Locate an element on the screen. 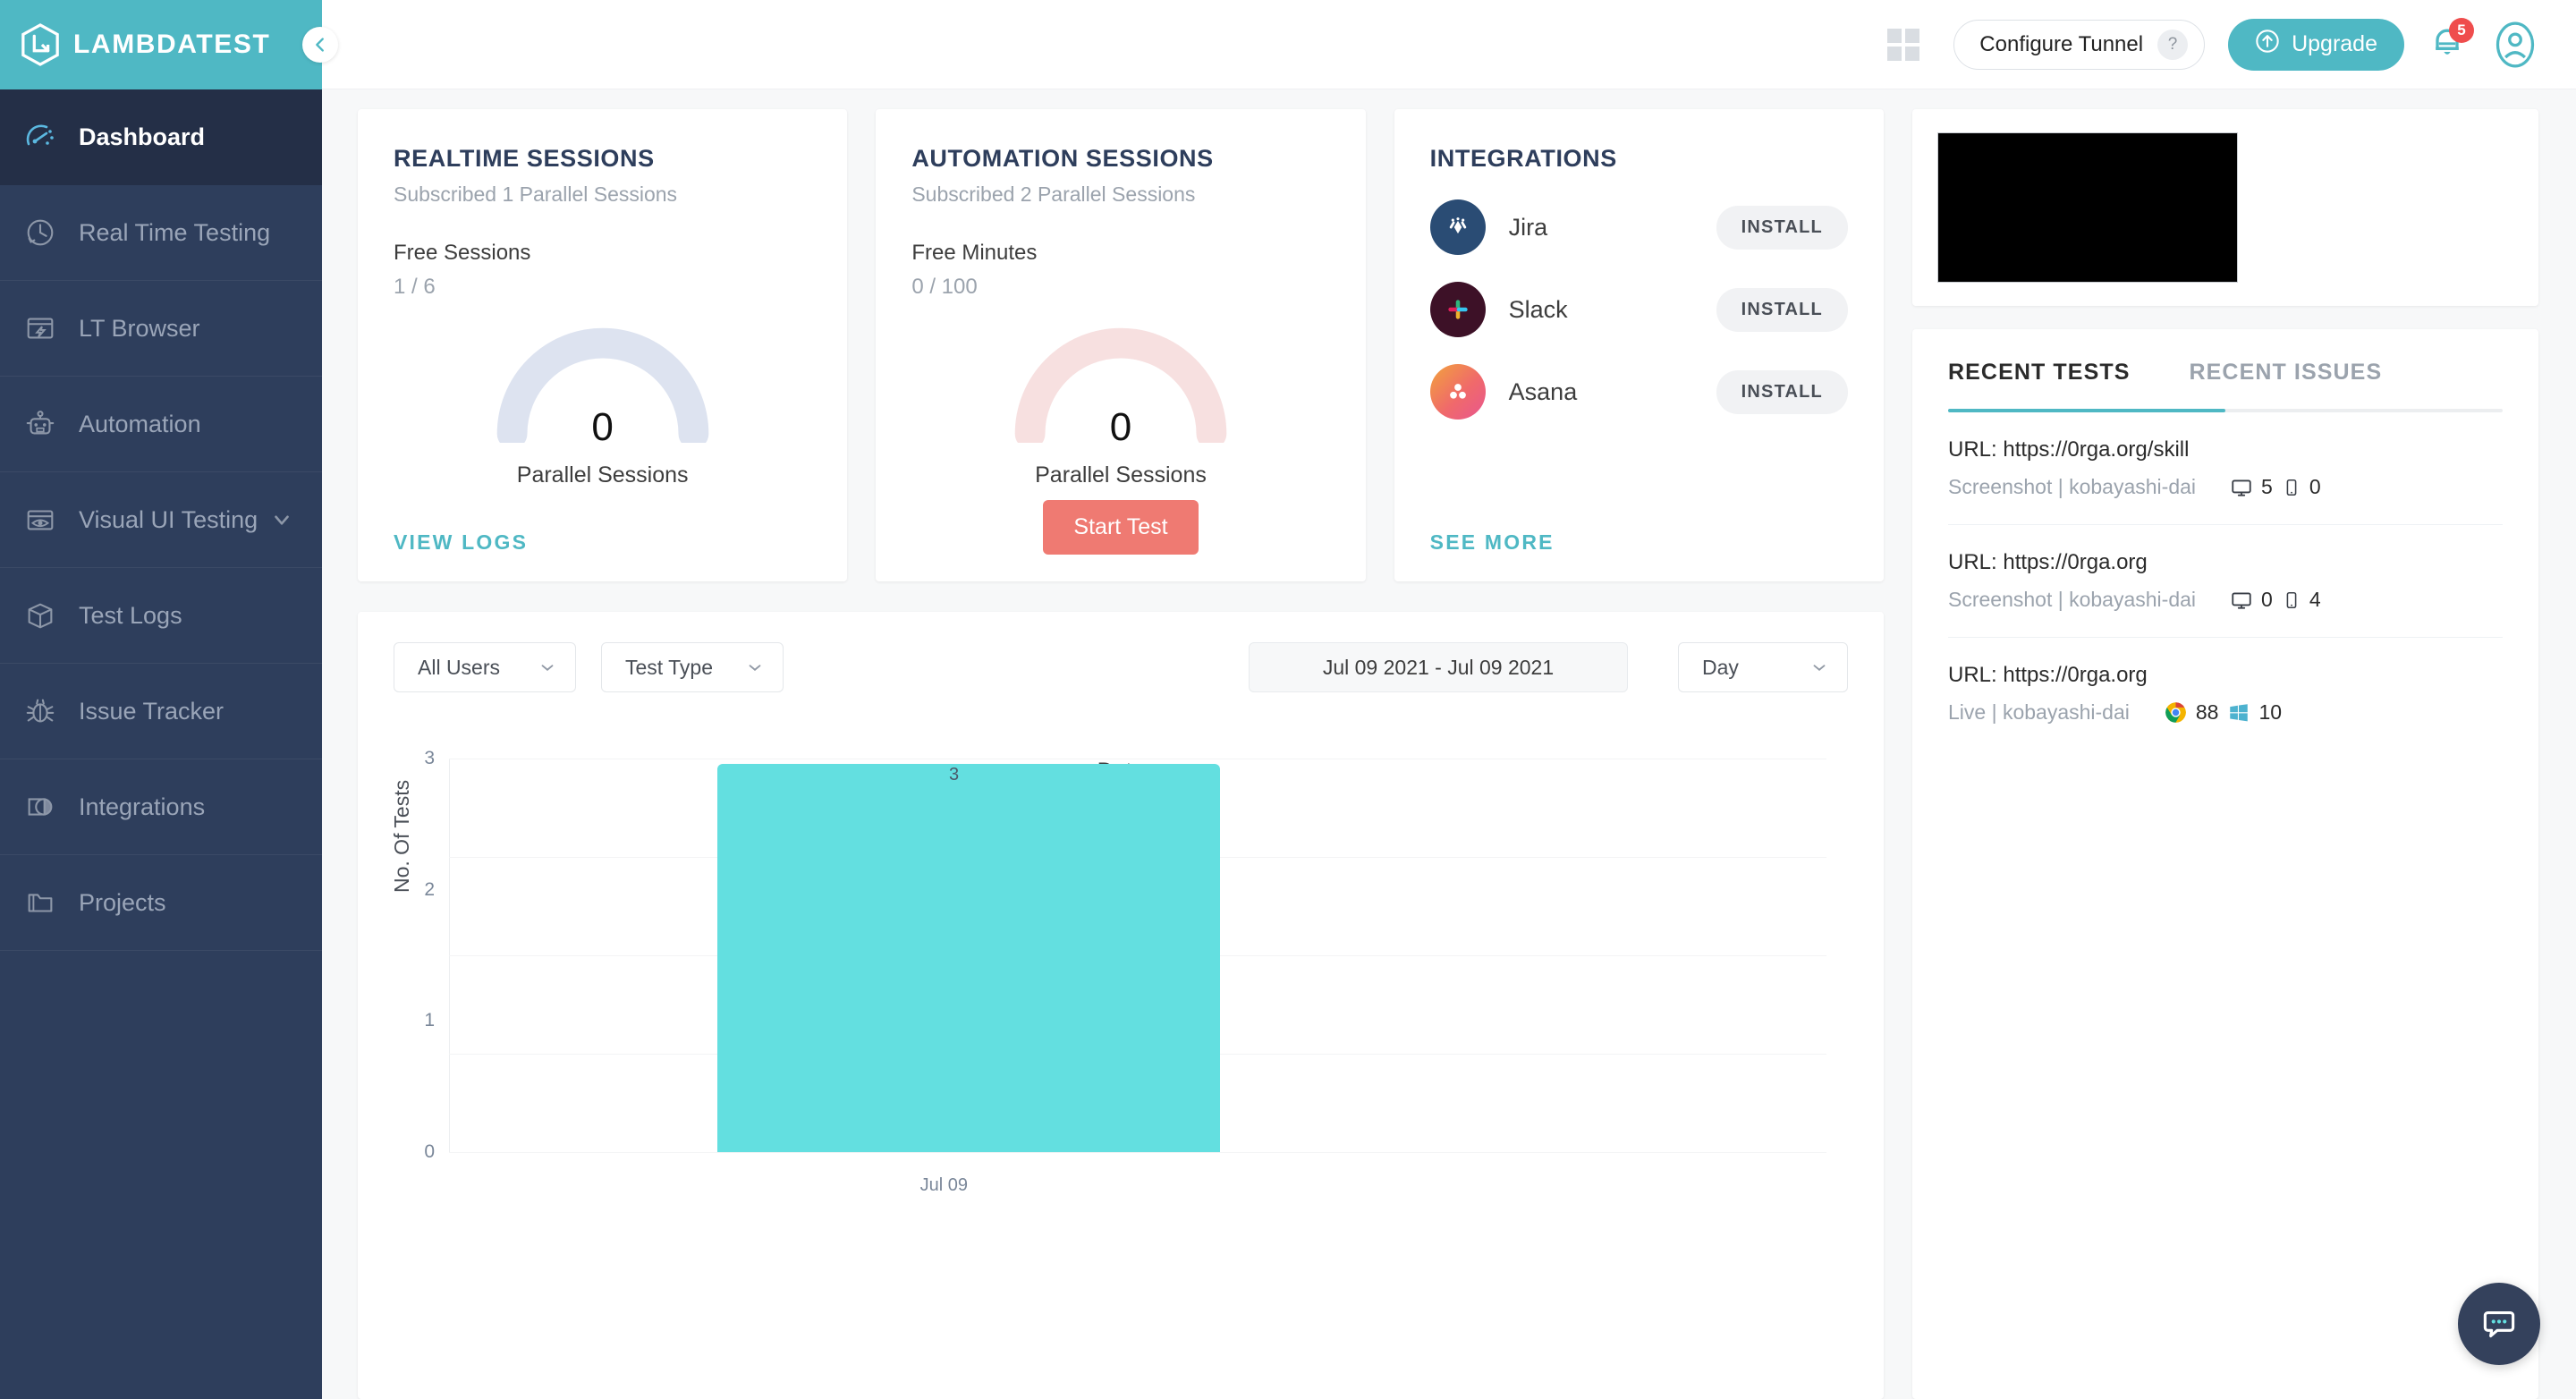 The image size is (2576, 1399). granularity-select: Day is located at coordinates (1763, 667).